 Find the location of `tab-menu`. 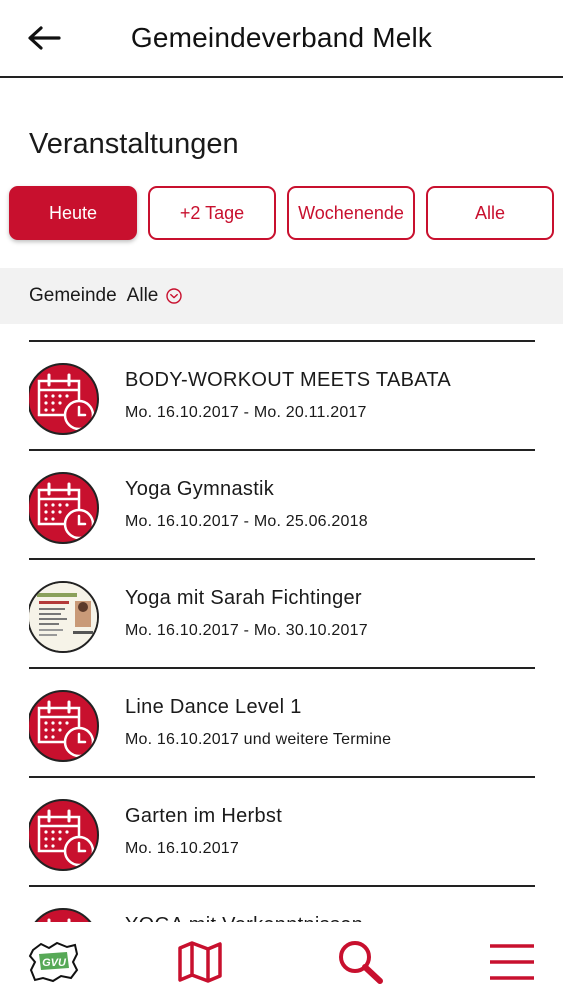

tab-menu is located at coordinates (512, 962).